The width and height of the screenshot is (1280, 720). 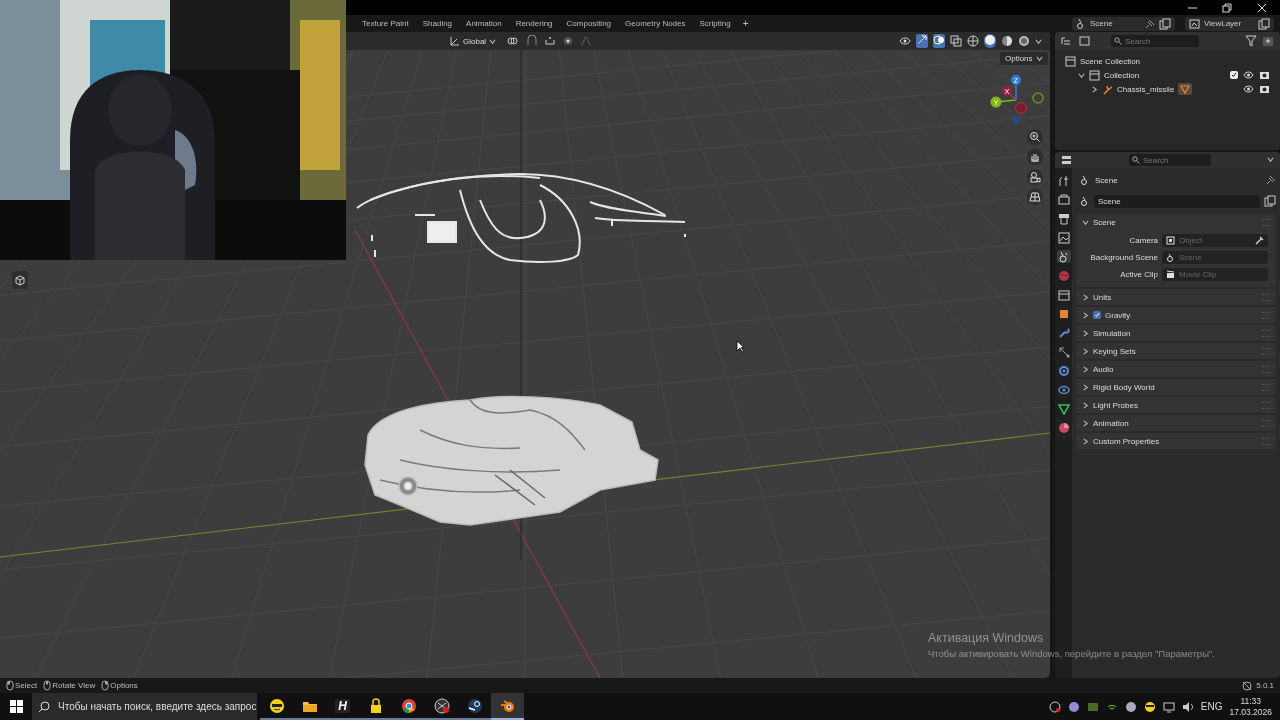 What do you see at coordinates (1073, 706) in the screenshot?
I see `app-icon` at bounding box center [1073, 706].